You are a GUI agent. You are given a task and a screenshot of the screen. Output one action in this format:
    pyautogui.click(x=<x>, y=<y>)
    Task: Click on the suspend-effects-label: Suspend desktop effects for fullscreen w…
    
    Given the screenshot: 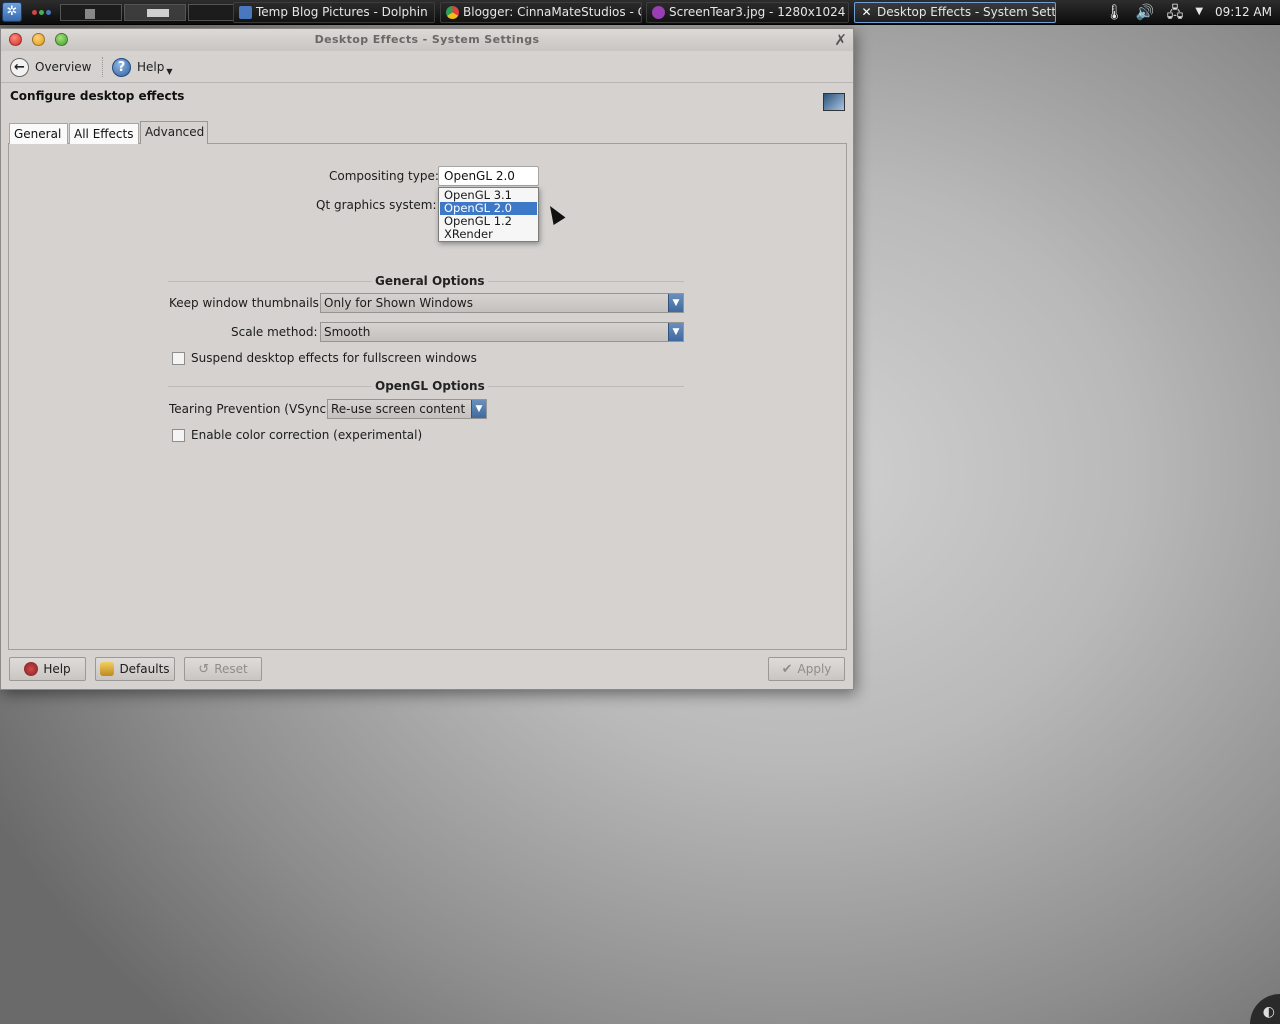 What is the action you would take?
    pyautogui.click(x=334, y=358)
    